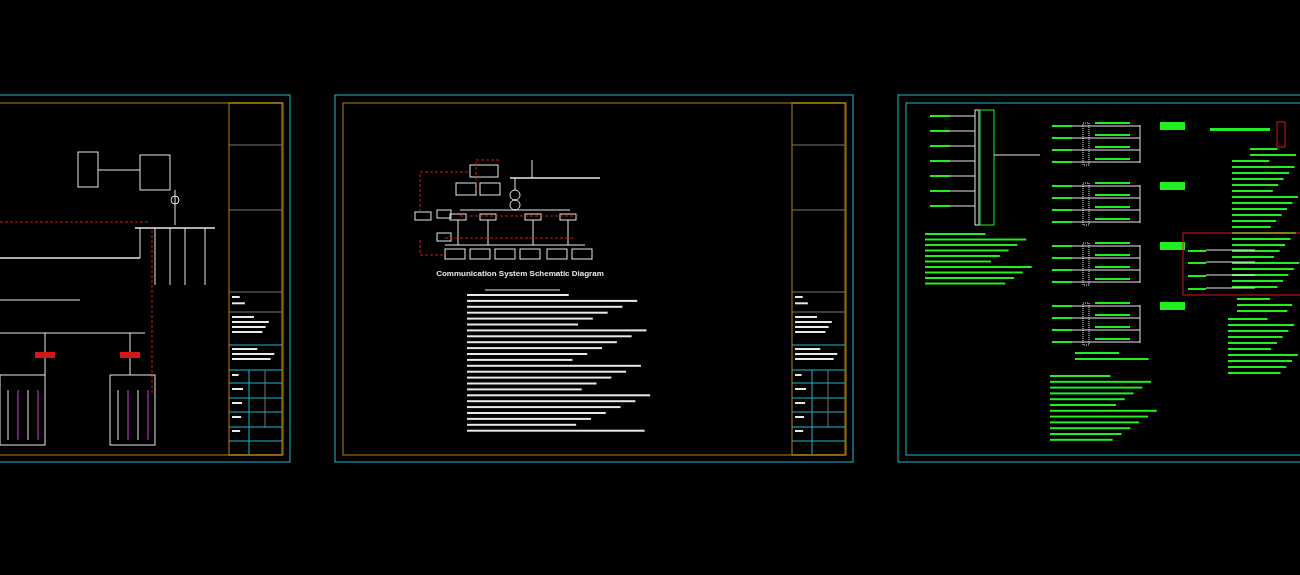 Image resolution: width=1300 pixels, height=575 pixels. Describe the element at coordinates (520, 273) in the screenshot. I see `diagram-title: Communication System Schematic Diagram` at that location.